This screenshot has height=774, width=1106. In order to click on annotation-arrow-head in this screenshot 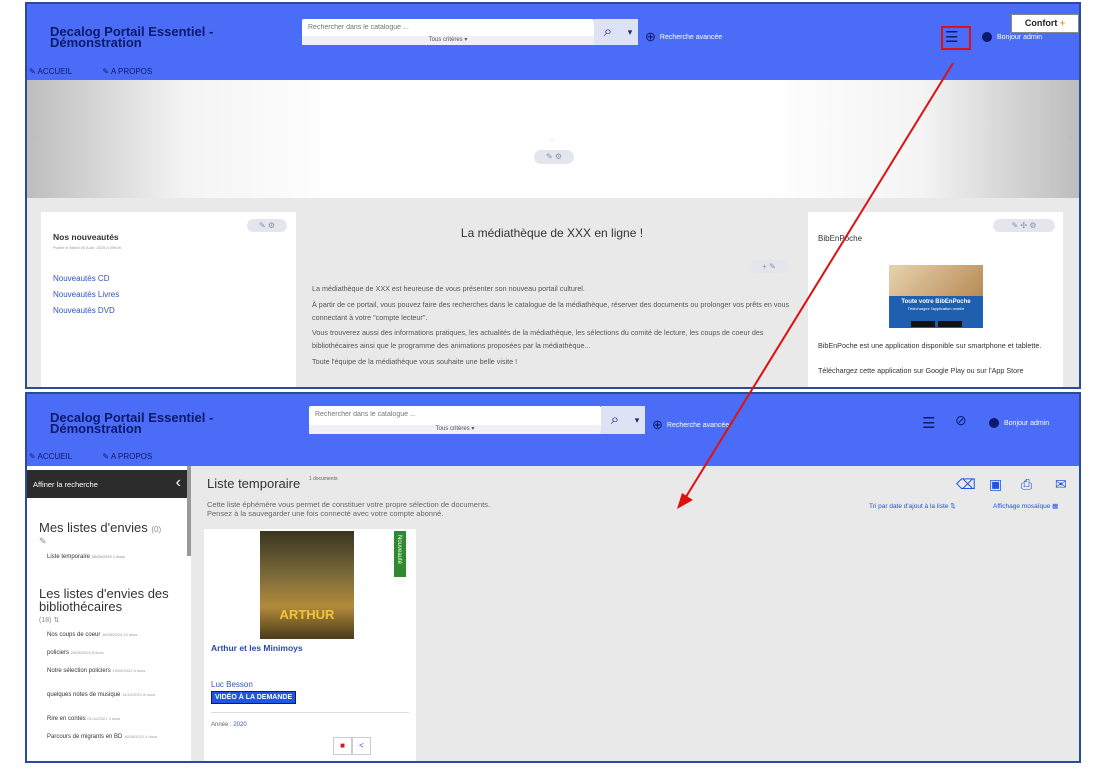, I will do `click(685, 501)`.